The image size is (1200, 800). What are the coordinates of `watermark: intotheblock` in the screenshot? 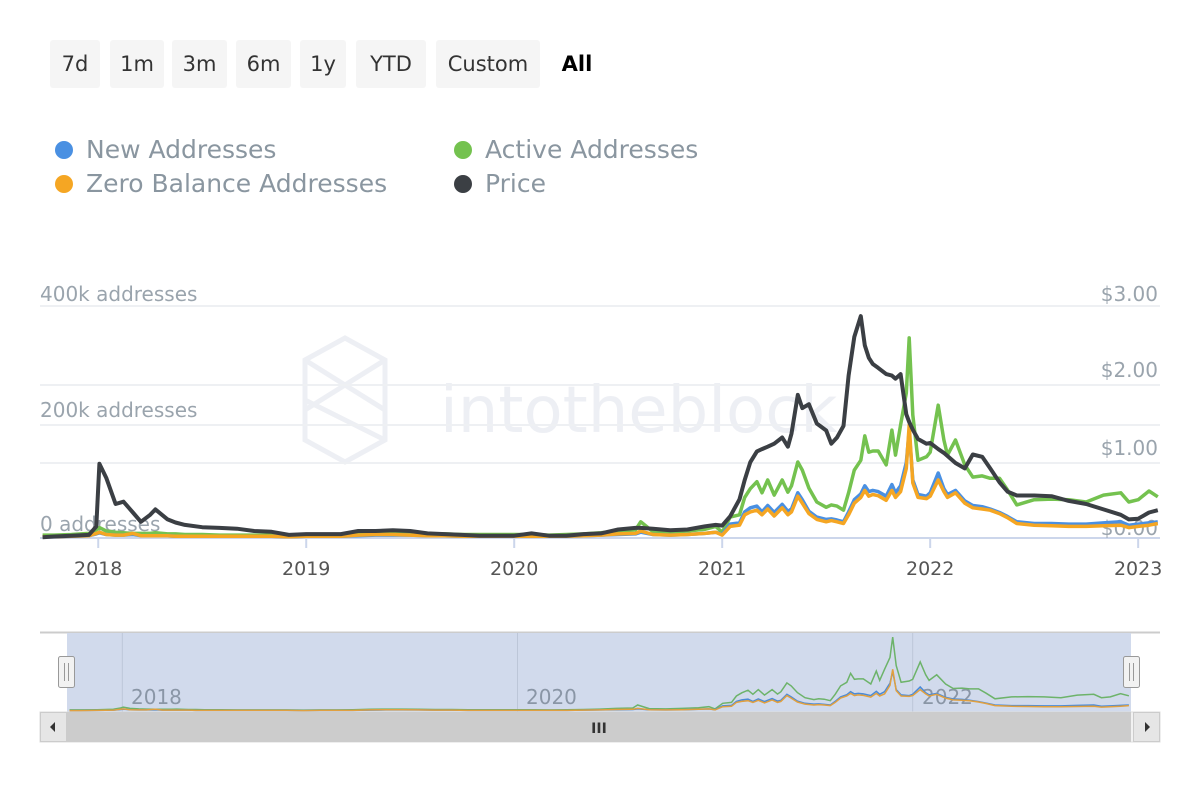 It's located at (569, 400).